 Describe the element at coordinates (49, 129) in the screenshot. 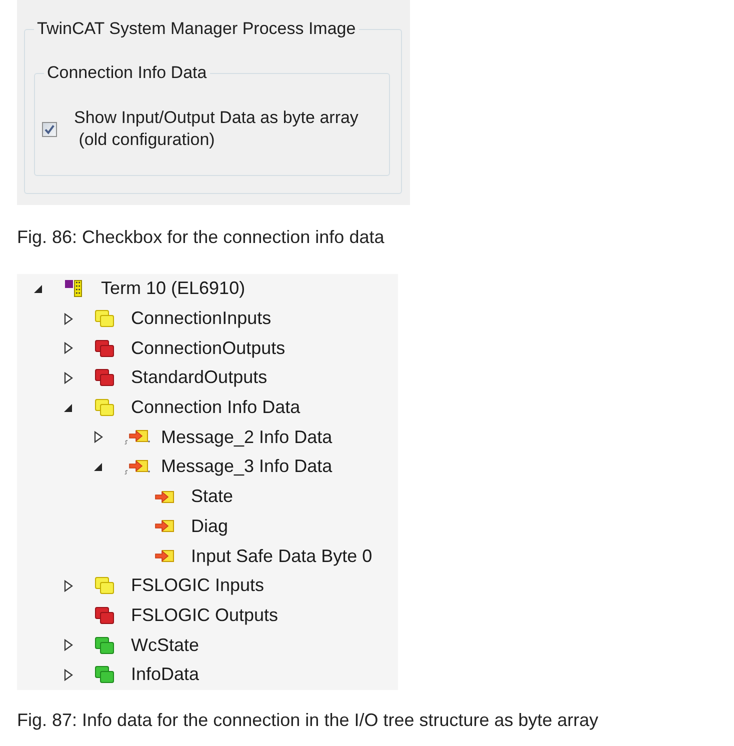

I see `checkbox` at that location.